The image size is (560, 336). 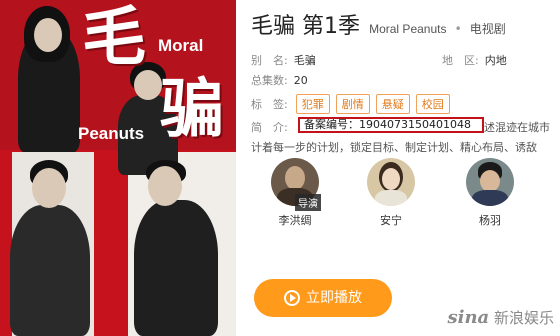 I want to click on poster-title-char-2: 骗, so click(x=192, y=109).